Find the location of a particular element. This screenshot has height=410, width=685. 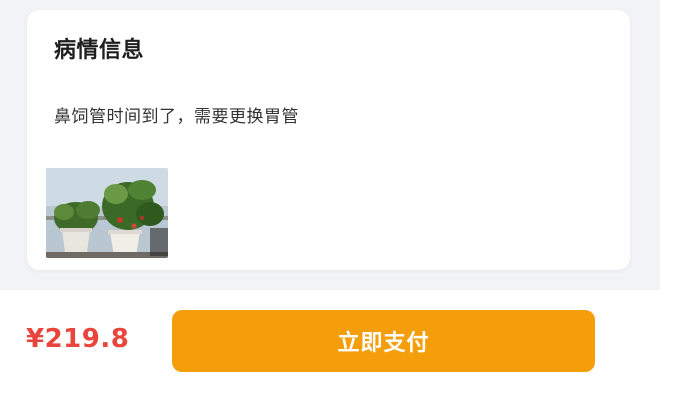

card-title: 病情信息 is located at coordinates (99, 50).